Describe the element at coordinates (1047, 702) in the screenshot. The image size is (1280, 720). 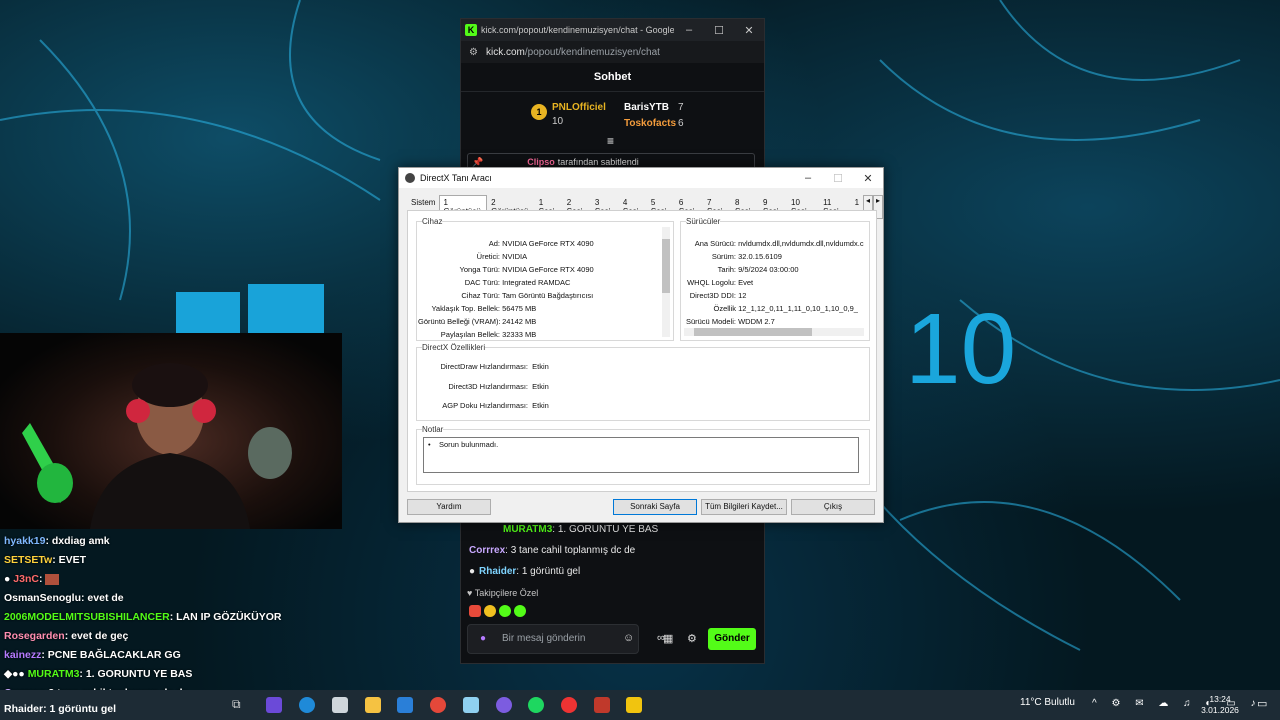
I see `weather-widget: 11°C Bulutlu` at that location.